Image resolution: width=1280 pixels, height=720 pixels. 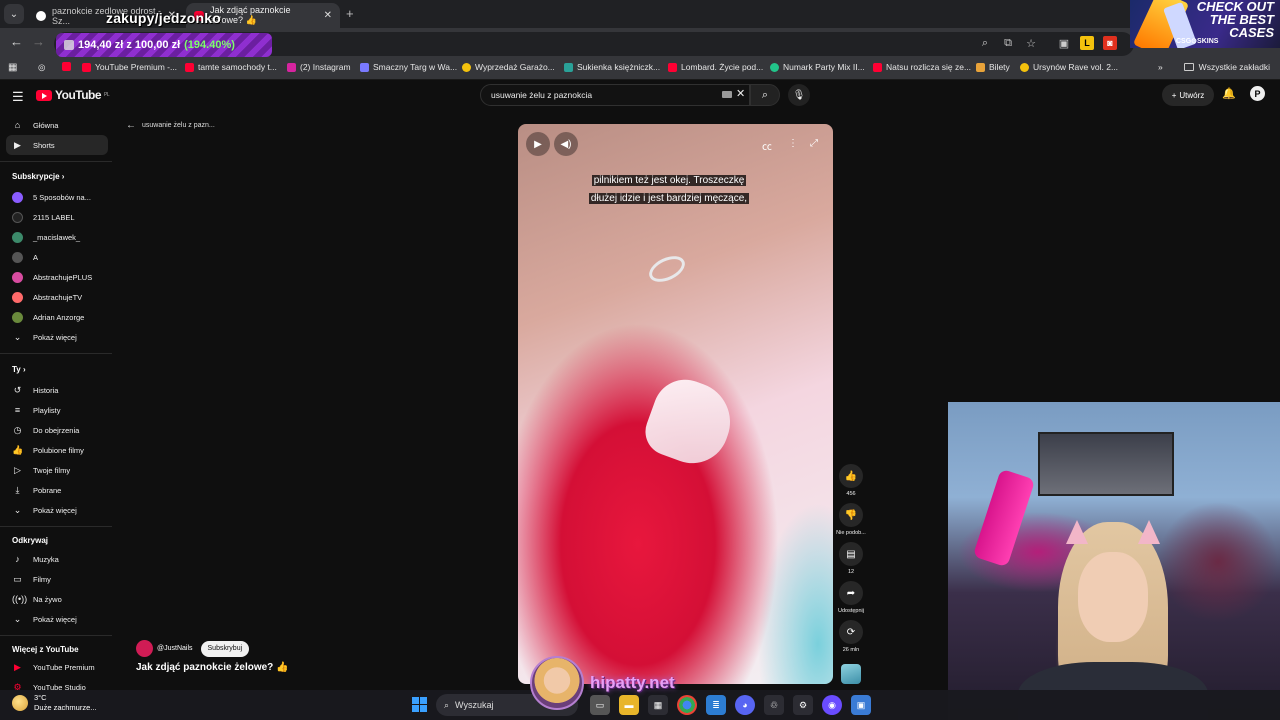 I want to click on app-icon: ▣, so click(x=861, y=705).